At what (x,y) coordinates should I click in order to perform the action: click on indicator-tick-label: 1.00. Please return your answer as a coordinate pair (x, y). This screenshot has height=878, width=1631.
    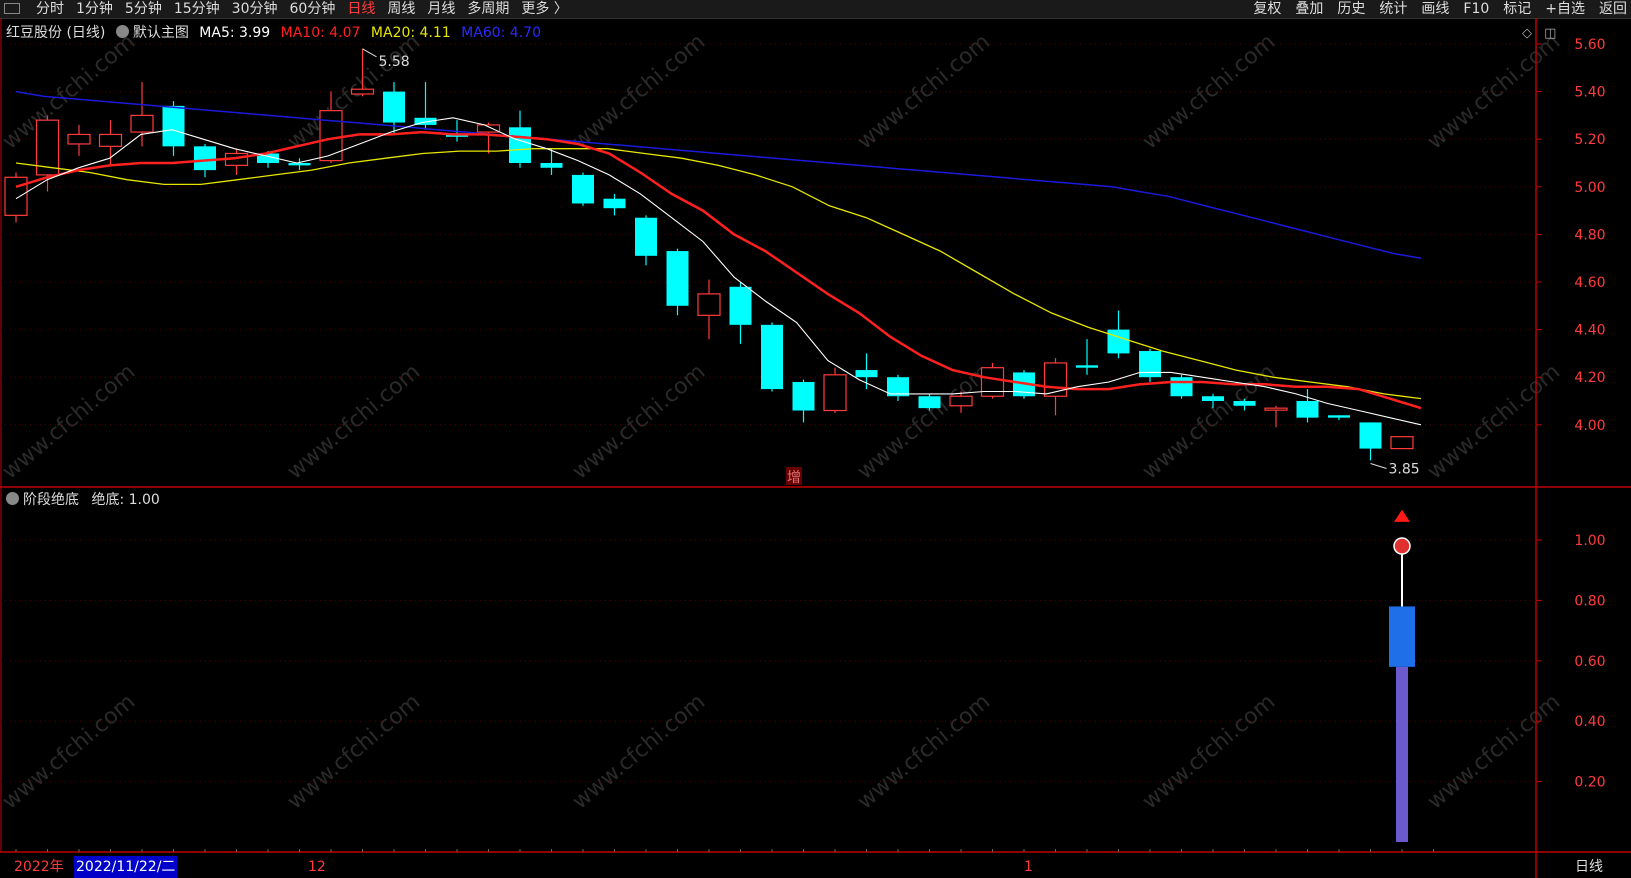
    Looking at the image, I should click on (1589, 541).